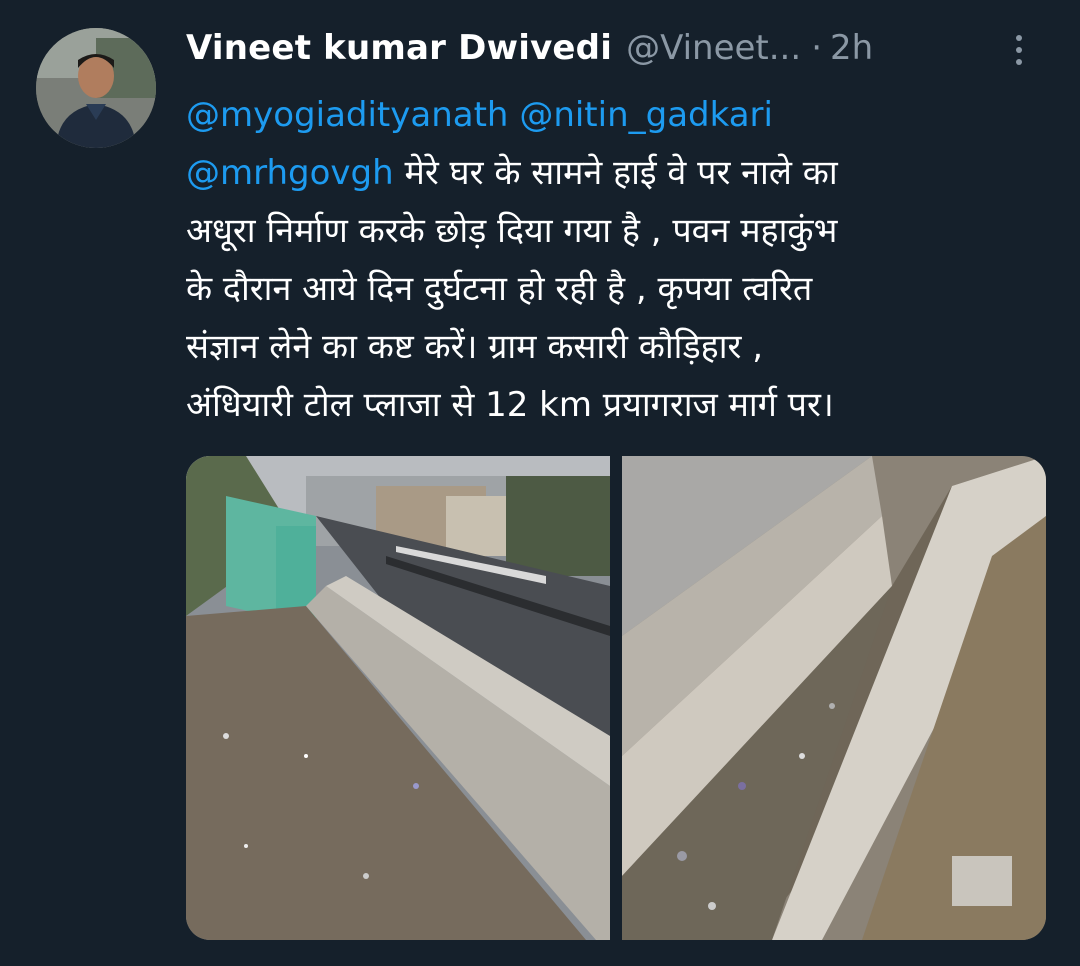 The height and width of the screenshot is (966, 1080). Describe the element at coordinates (851, 48) in the screenshot. I see `timestamp: 2h` at that location.